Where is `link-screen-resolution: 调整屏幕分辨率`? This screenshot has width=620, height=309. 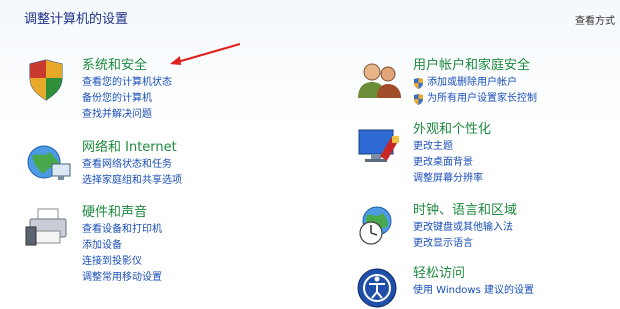
link-screen-resolution: 调整屏幕分辨率 is located at coordinates (452, 179).